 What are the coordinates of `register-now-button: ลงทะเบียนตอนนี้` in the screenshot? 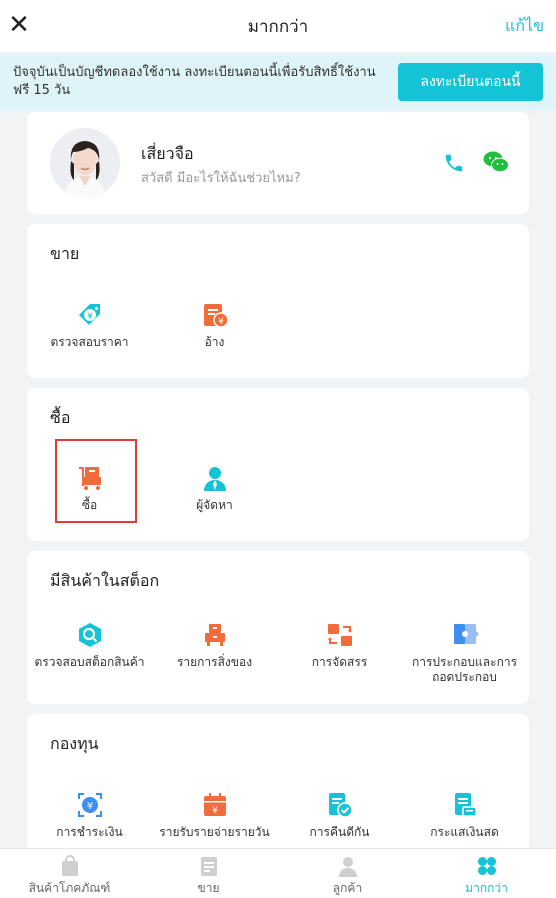 It's located at (470, 82).